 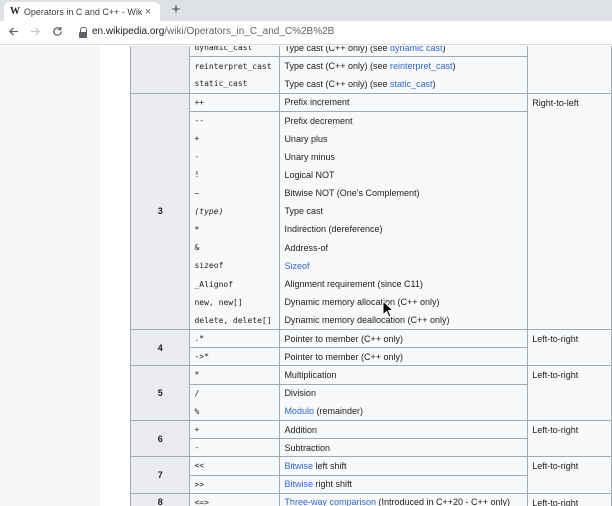 I want to click on description-cell: Bitwise left shift, so click(x=404, y=466).